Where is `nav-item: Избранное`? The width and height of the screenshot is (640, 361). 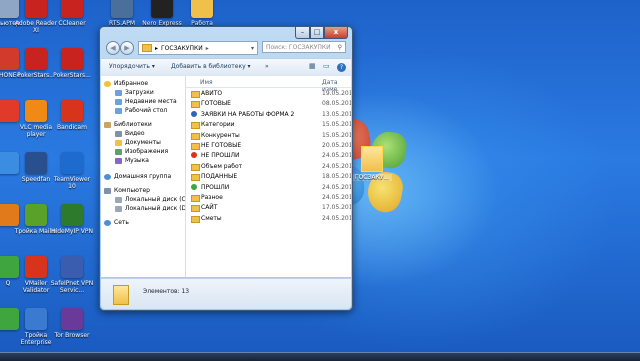
nav-item: Избранное is located at coordinates (126, 83).